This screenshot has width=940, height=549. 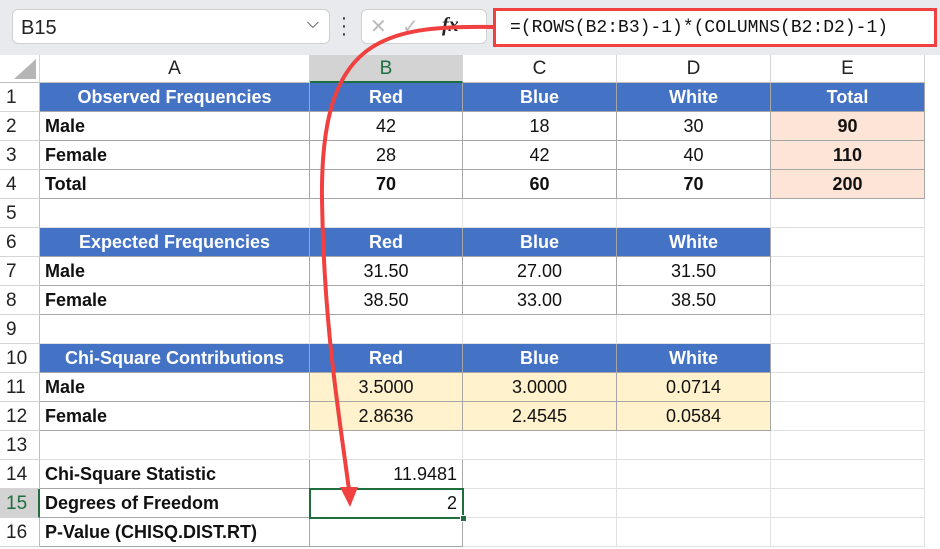 I want to click on cell-E14, so click(x=848, y=474).